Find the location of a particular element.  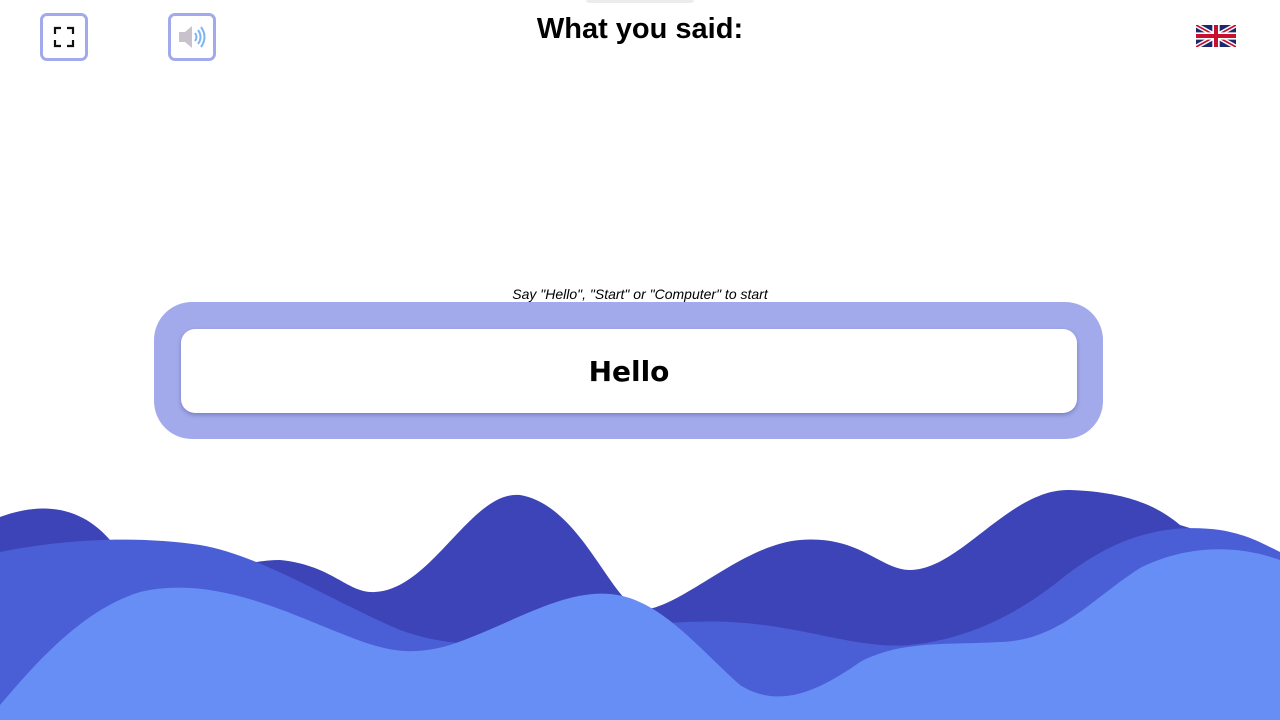

command-frame: Hello is located at coordinates (628, 370).